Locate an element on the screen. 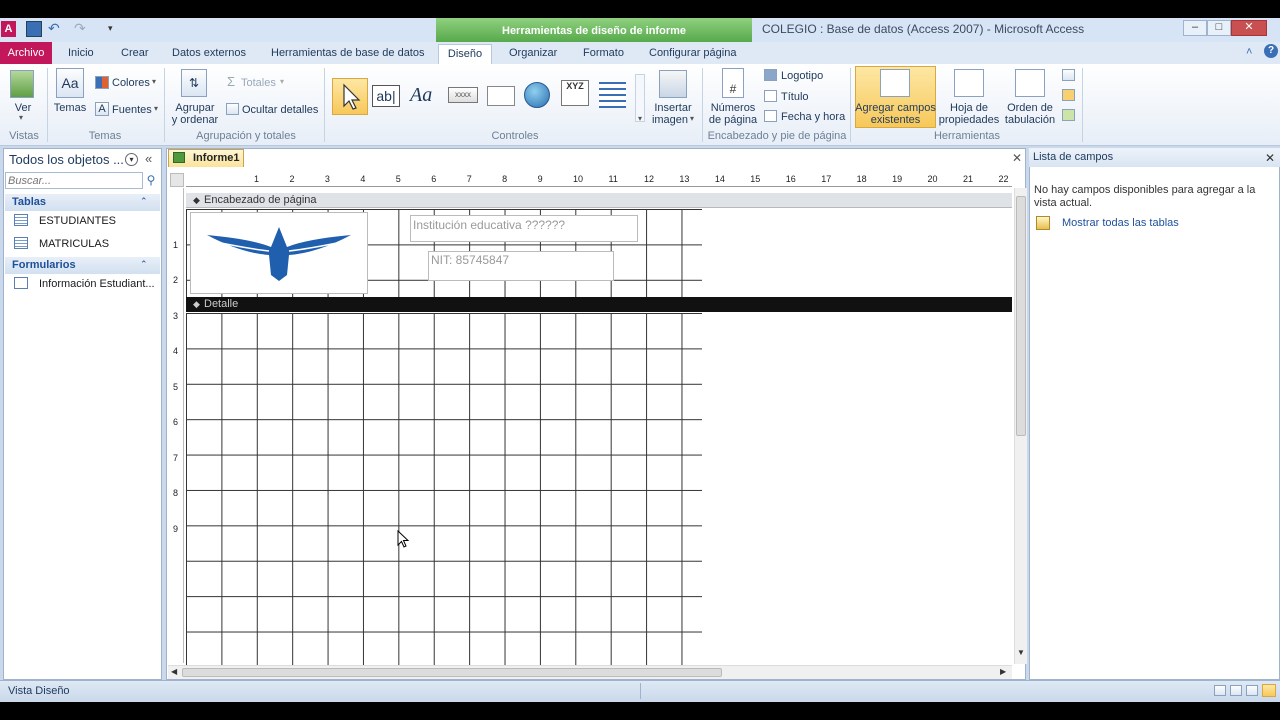 The height and width of the screenshot is (720, 1280). insert-image-icon is located at coordinates (673, 84).